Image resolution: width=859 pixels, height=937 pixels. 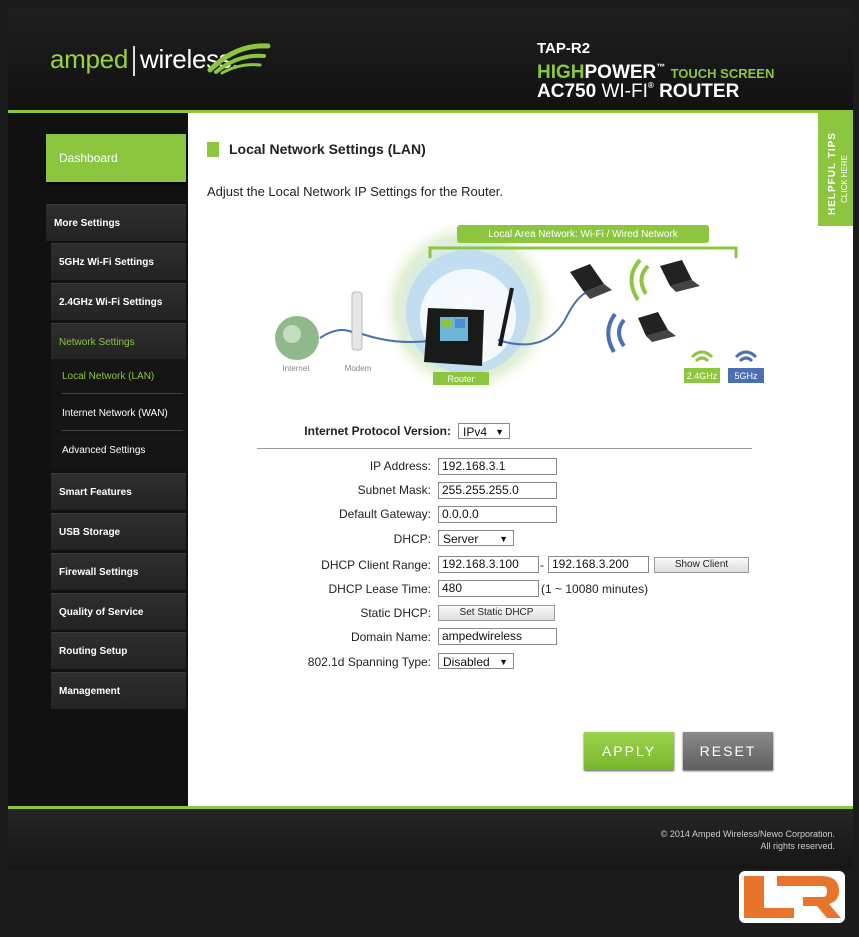 What do you see at coordinates (598, 564) in the screenshot?
I see `dhcp-range-end-input: 192.168.3.200` at bounding box center [598, 564].